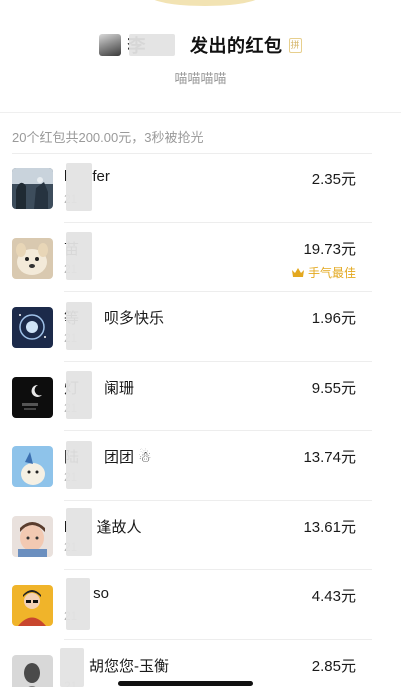  I want to click on claim-amount: 1.96元, so click(333, 318).